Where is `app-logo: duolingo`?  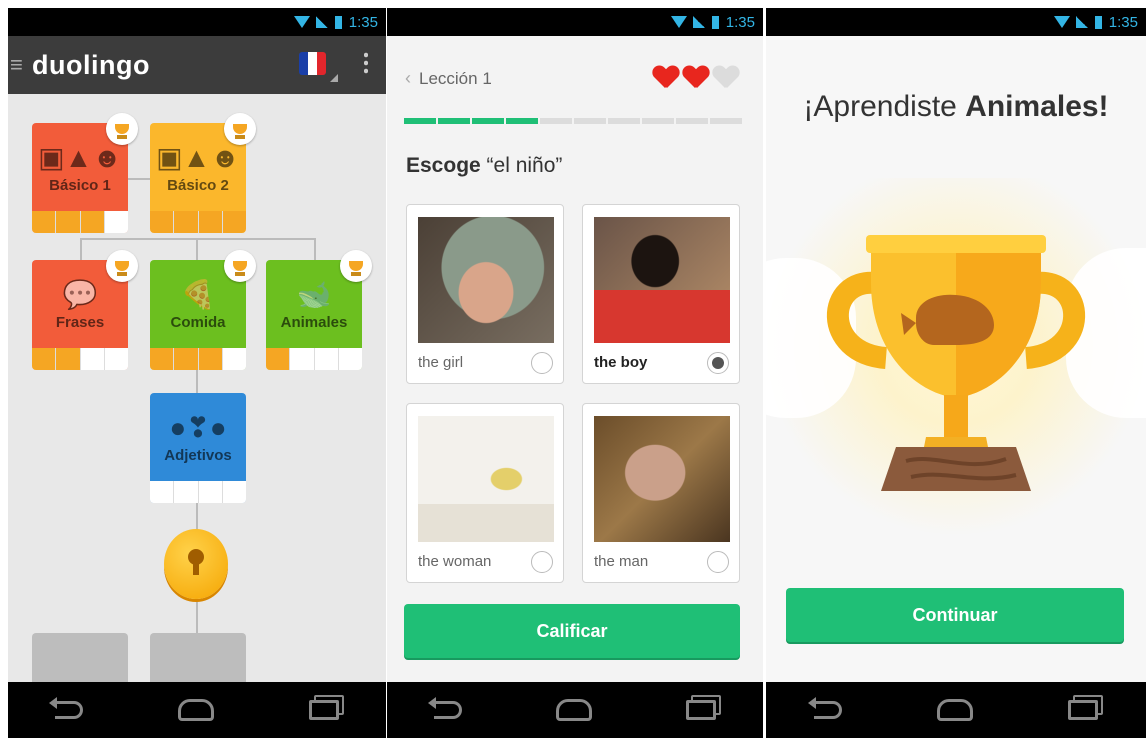
app-logo: duolingo is located at coordinates (91, 64).